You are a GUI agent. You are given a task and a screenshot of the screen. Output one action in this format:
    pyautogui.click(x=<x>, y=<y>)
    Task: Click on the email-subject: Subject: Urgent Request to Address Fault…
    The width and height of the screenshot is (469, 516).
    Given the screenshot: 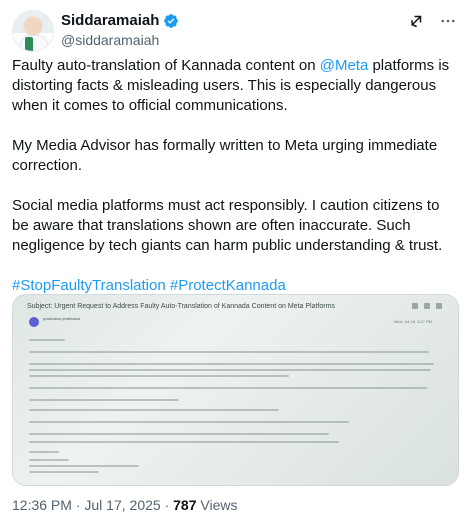 What is the action you would take?
    pyautogui.click(x=181, y=306)
    